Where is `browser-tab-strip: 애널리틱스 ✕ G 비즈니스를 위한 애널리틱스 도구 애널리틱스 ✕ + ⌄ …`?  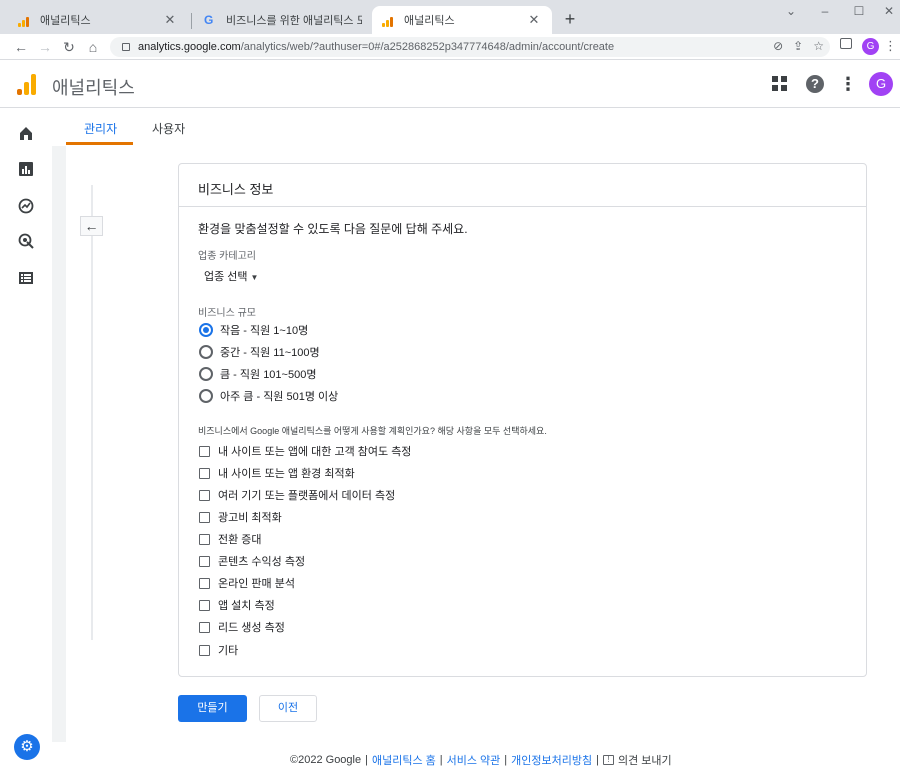 browser-tab-strip: 애널리틱스 ✕ G 비즈니스를 위한 애널리틱스 도구 애널리틱스 ✕ + ⌄ … is located at coordinates (450, 17).